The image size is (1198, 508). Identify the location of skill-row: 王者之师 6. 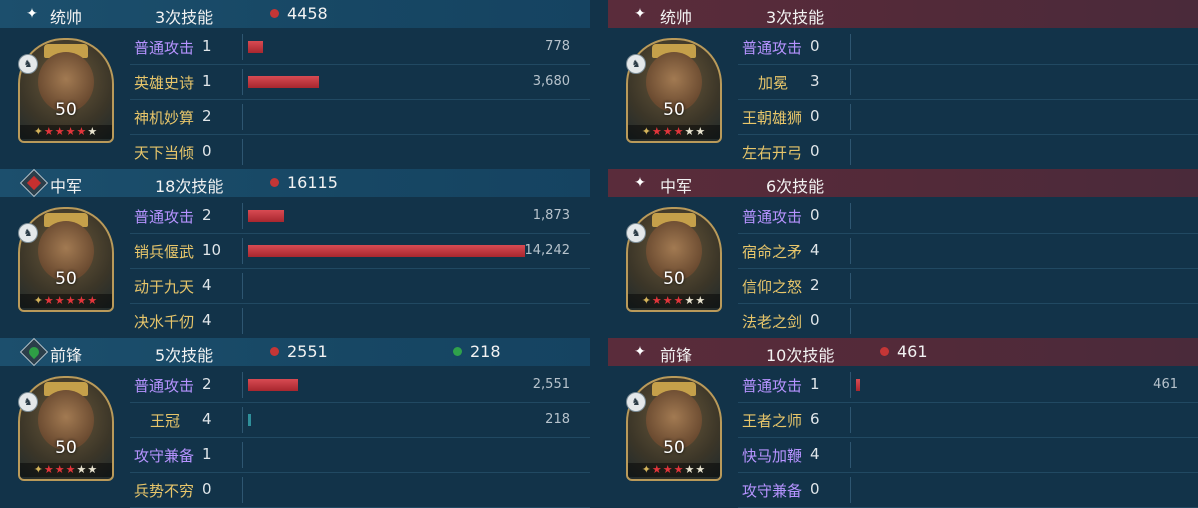
(968, 420).